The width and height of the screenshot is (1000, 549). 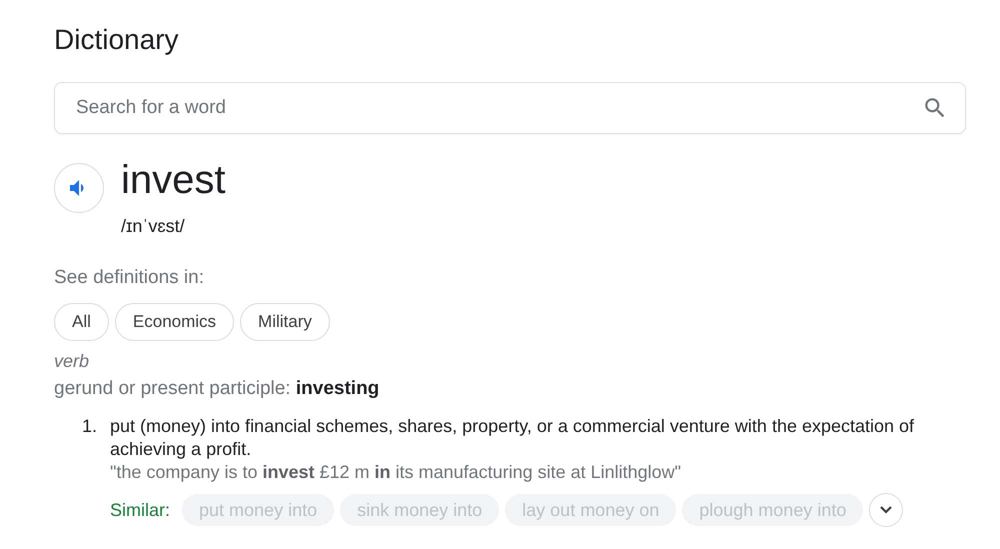 What do you see at coordinates (90, 426) in the screenshot?
I see `definition-number: 1.` at bounding box center [90, 426].